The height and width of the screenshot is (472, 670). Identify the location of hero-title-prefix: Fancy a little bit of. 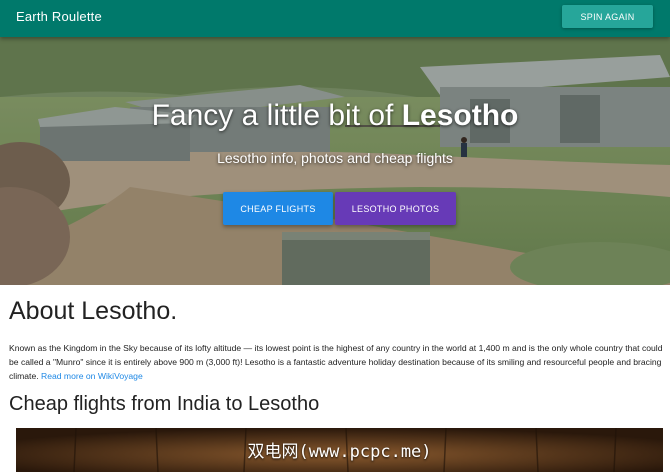
(276, 115).